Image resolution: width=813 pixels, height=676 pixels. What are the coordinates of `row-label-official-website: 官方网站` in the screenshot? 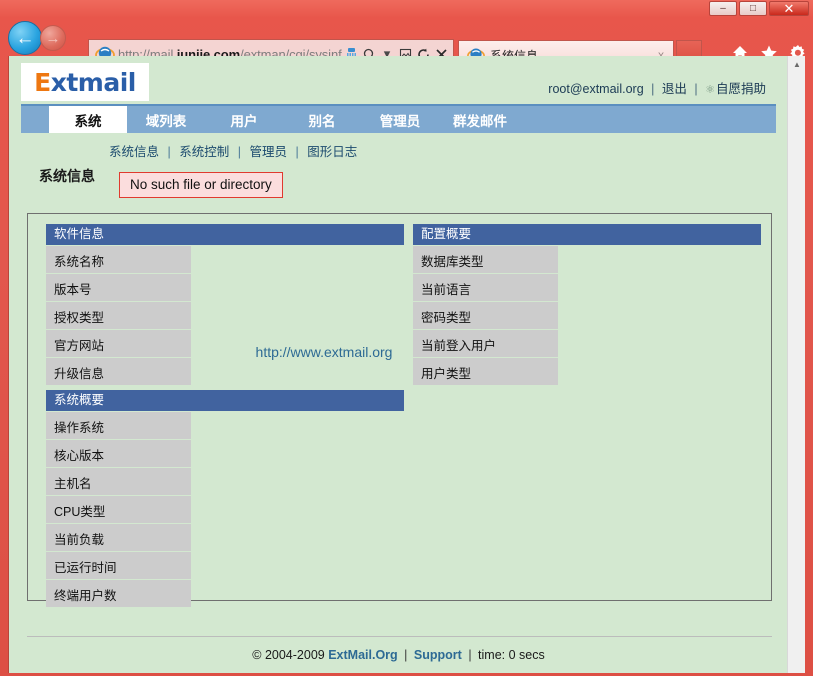 It's located at (118, 343).